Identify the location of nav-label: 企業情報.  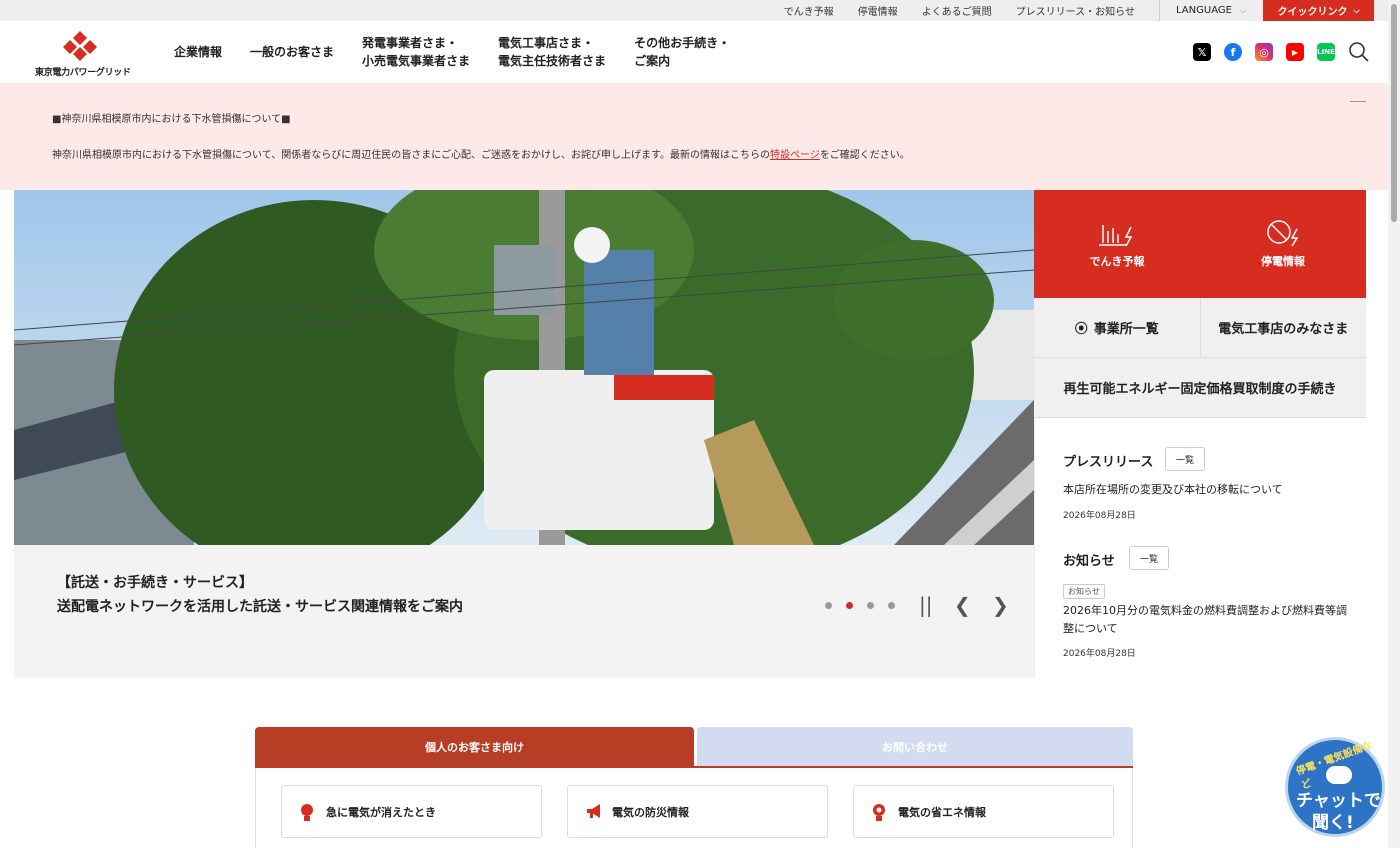
(198, 52).